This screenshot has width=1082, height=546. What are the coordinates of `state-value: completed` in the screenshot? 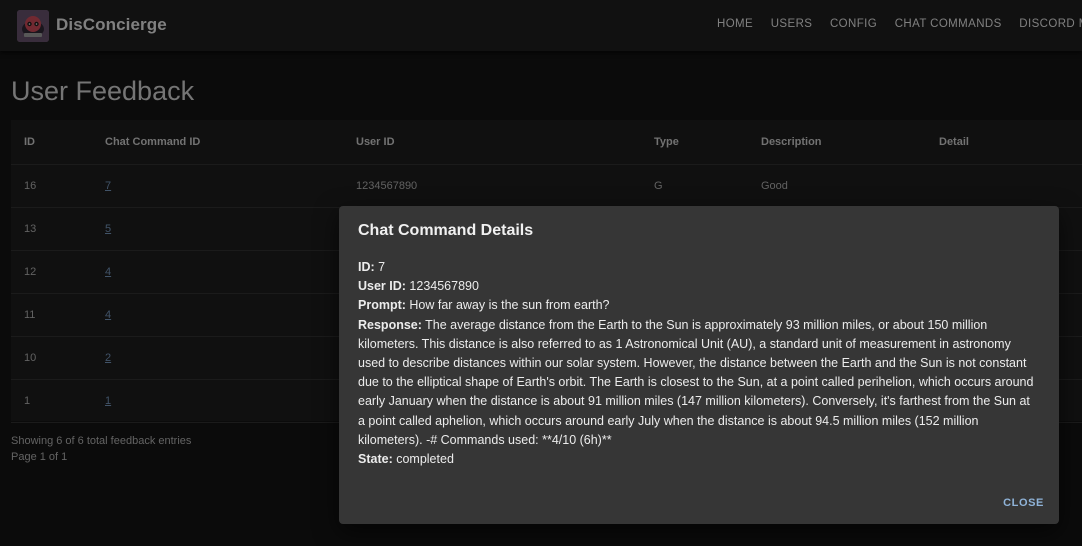 It's located at (425, 459).